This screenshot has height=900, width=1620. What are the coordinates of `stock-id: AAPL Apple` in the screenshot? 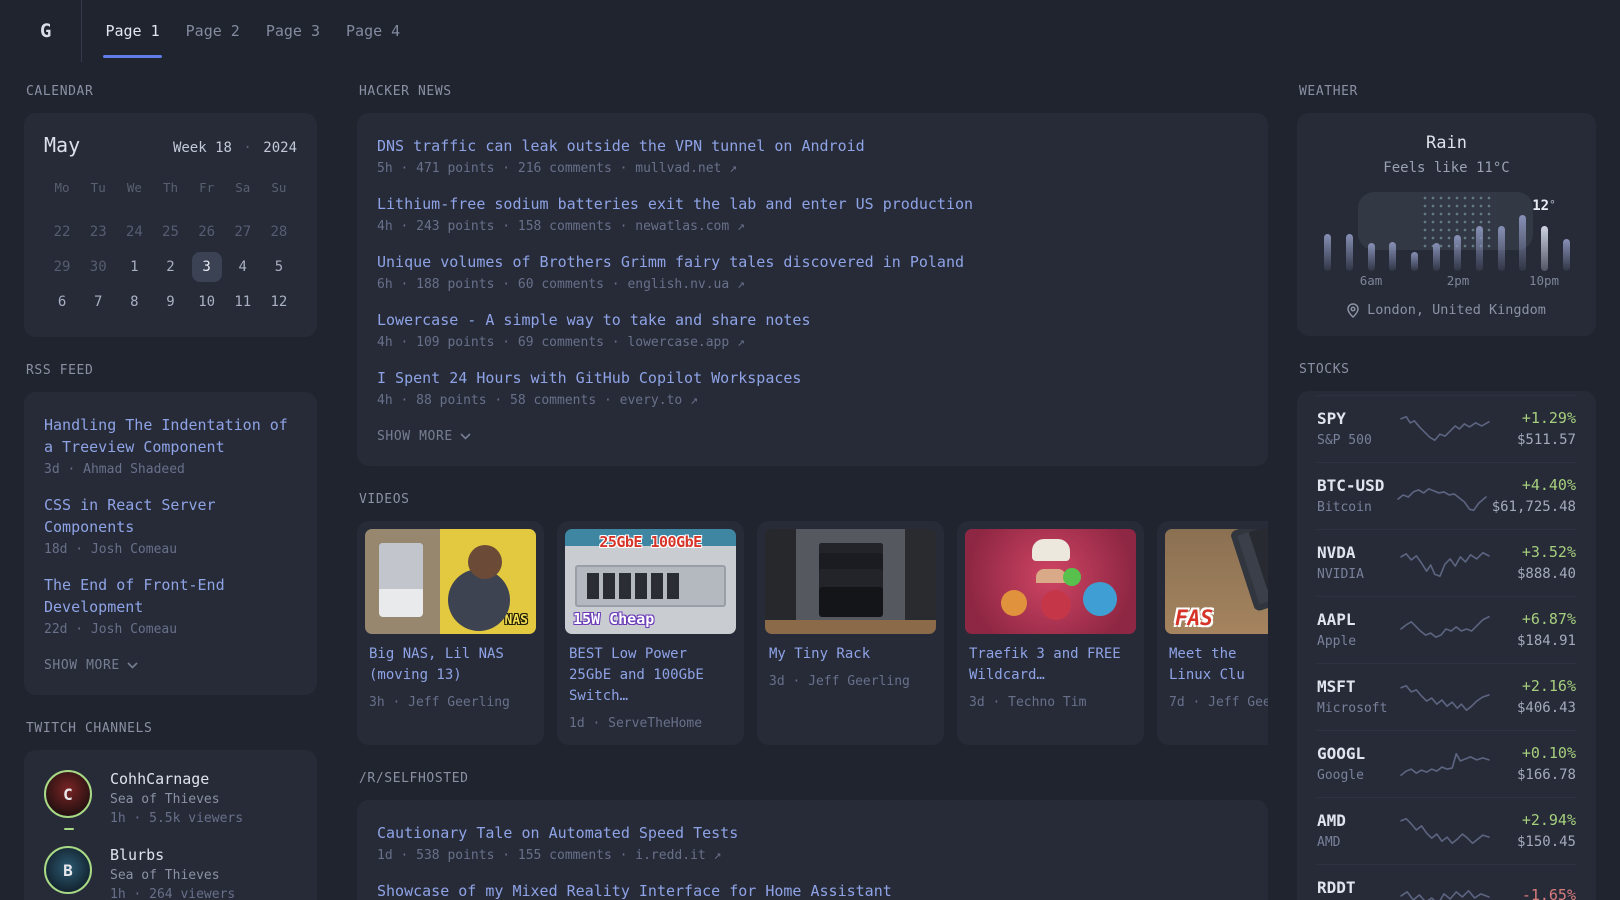 It's located at (1358, 629).